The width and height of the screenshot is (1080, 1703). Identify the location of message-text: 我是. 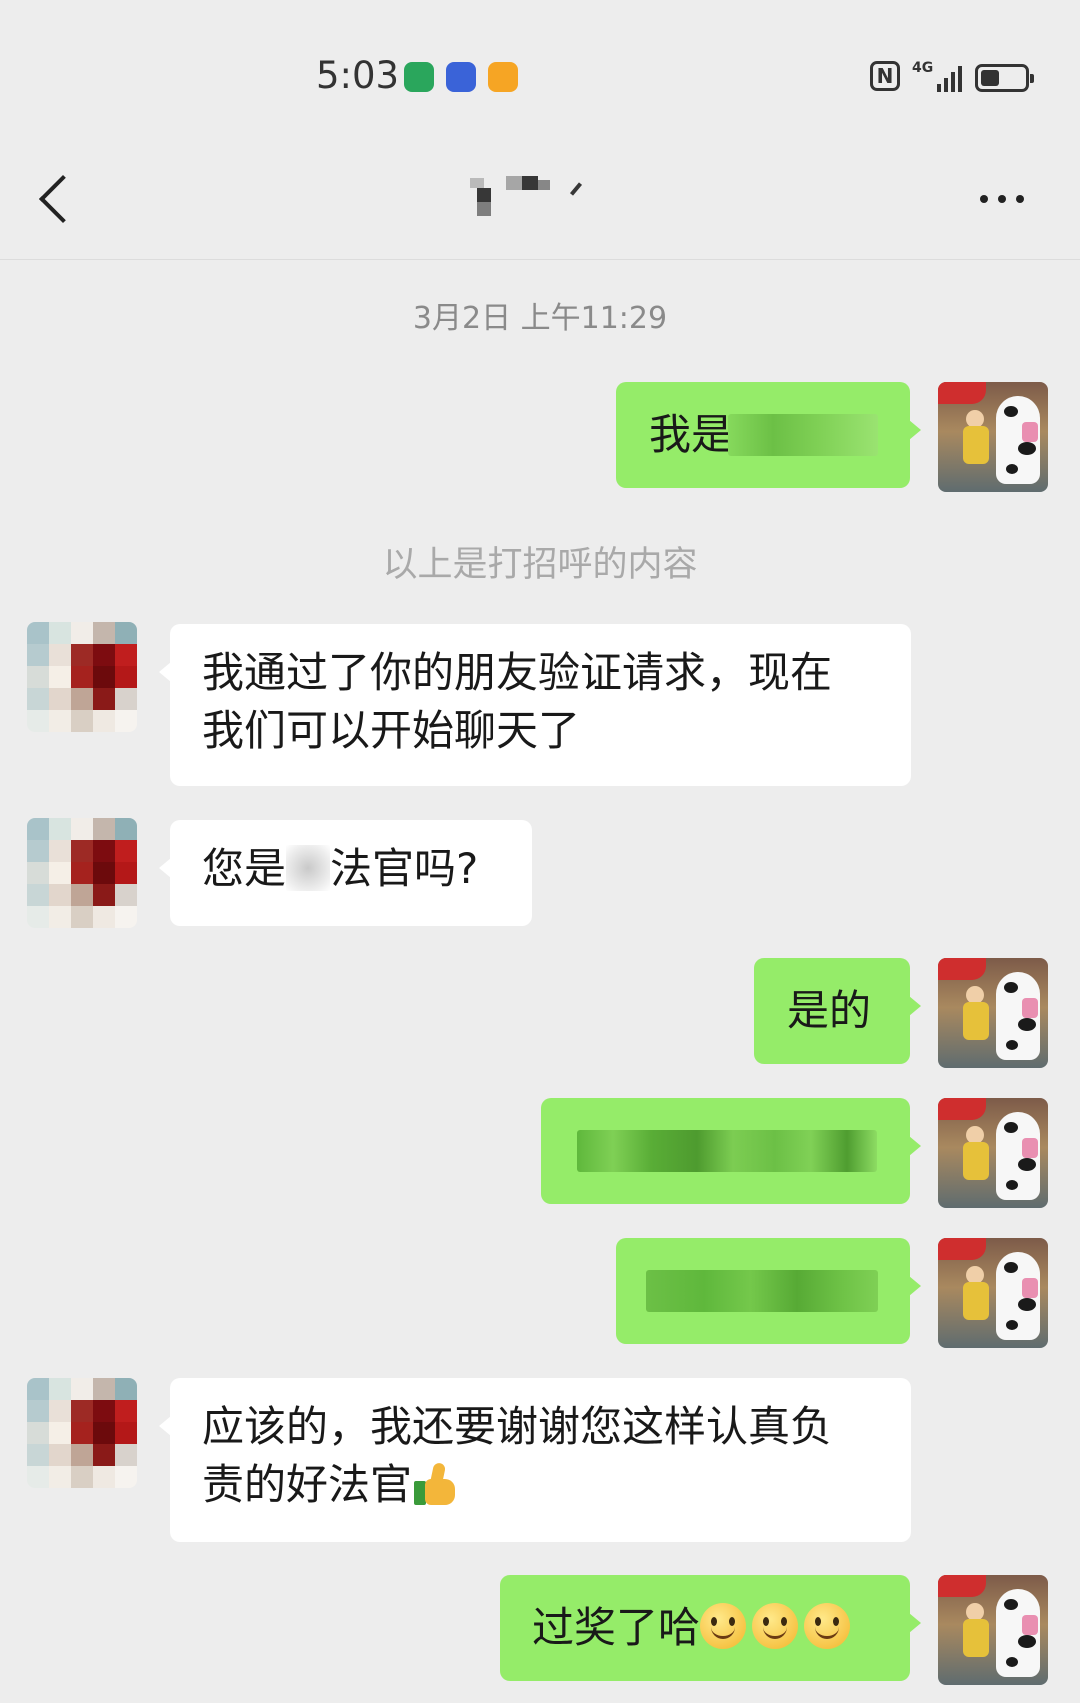
(691, 434).